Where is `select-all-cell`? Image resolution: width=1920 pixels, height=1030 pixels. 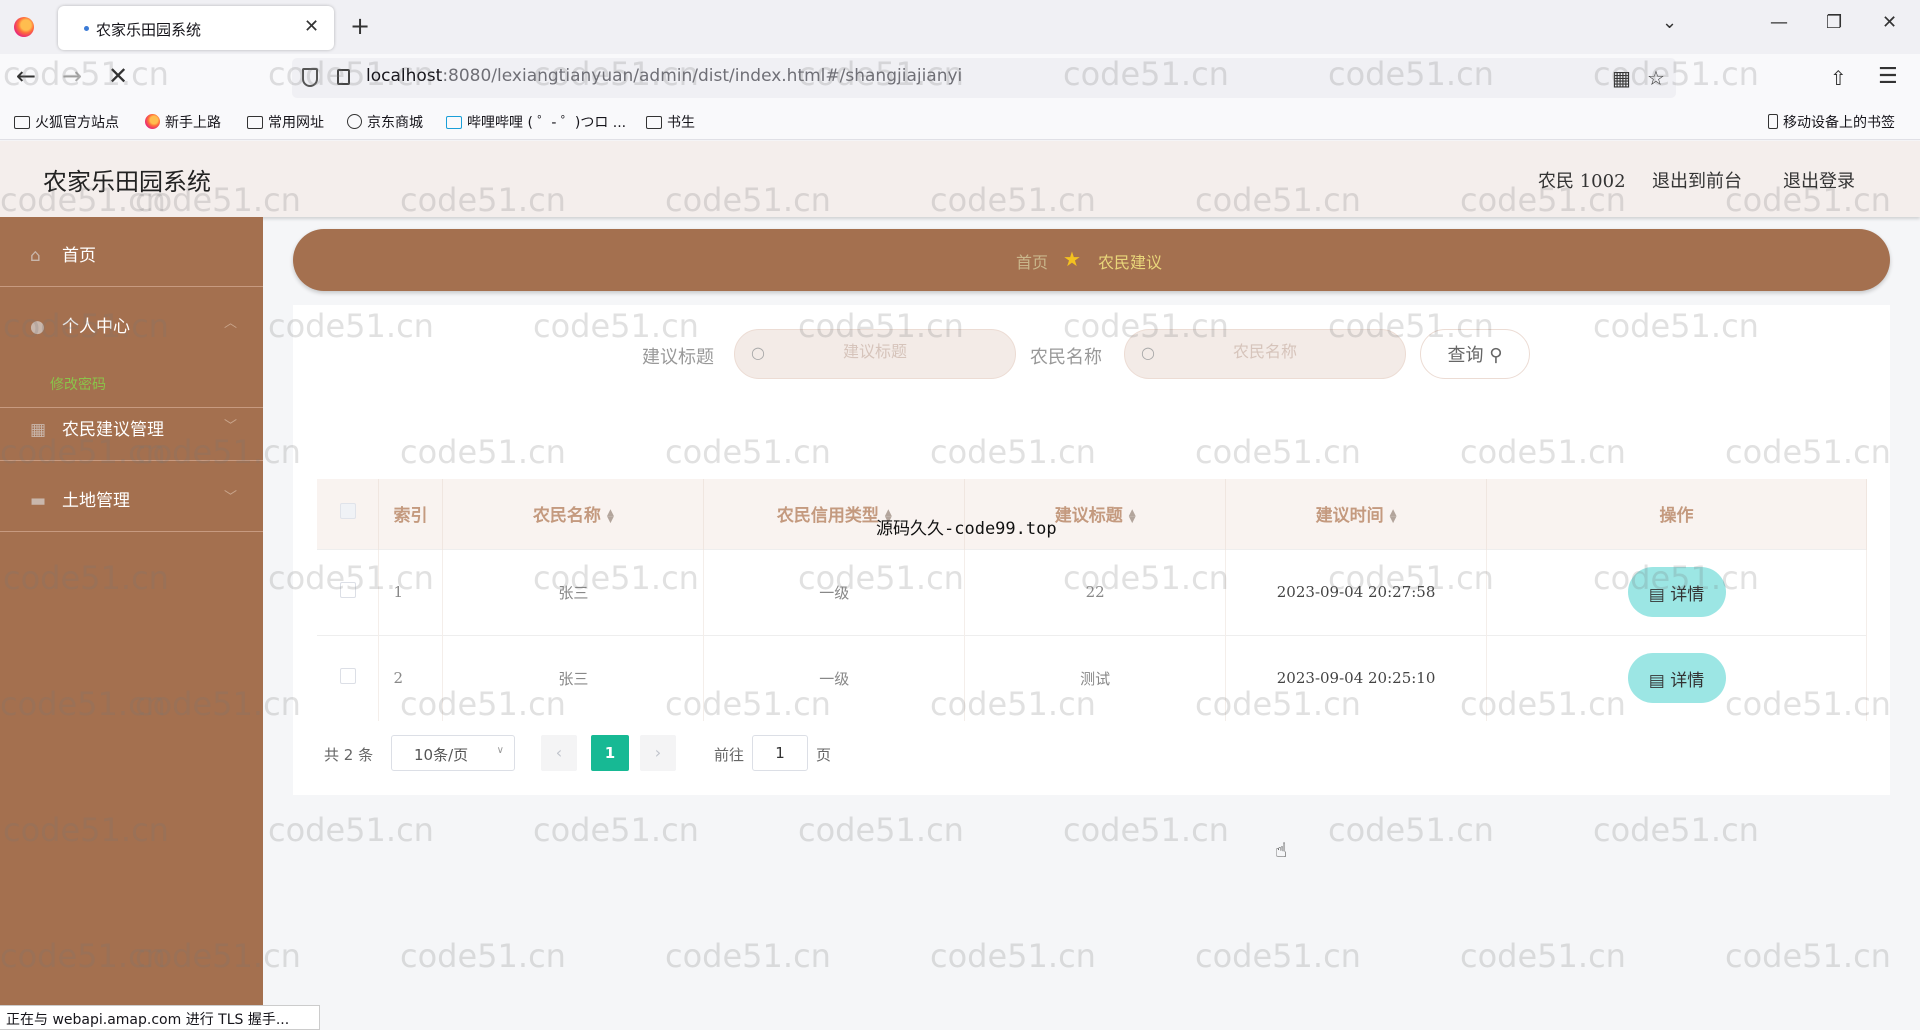
select-all-cell is located at coordinates (348, 514).